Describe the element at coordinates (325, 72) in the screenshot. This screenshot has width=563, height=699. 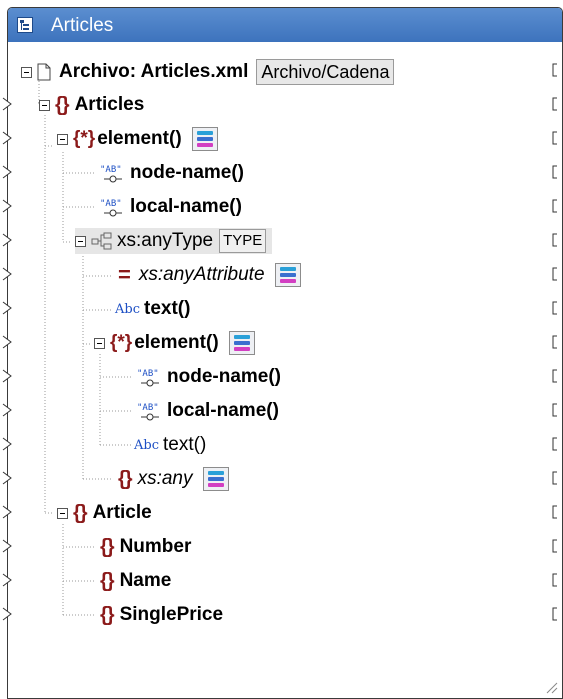
I see `file-mode-button: Archivo/Cadena` at that location.